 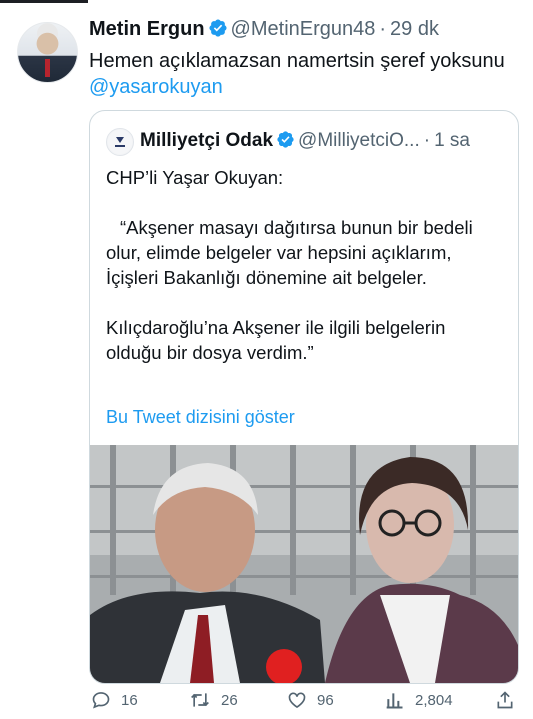 I want to click on tweet-header: Metin Ergun @MetinErgun48 · 29 dk, so click(x=264, y=31).